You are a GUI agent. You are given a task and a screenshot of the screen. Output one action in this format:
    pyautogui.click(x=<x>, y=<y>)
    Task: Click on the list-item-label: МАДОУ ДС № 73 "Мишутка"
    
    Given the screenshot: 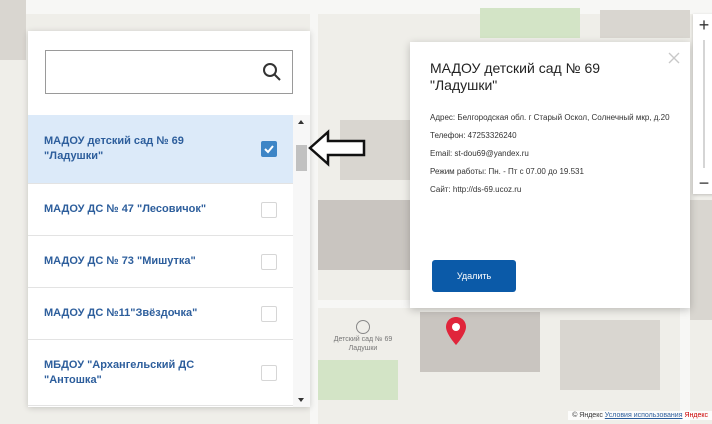 What is the action you would take?
    pyautogui.click(x=120, y=261)
    